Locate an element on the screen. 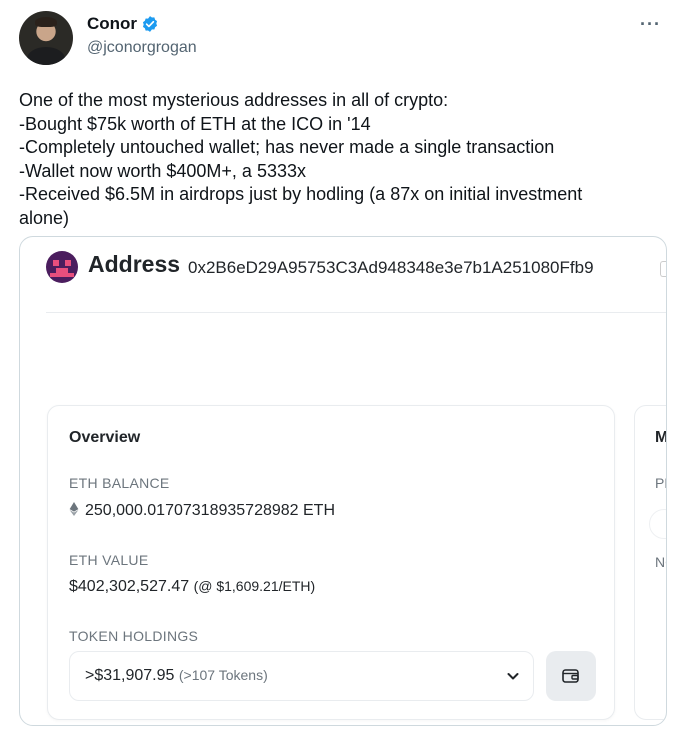 This screenshot has height=745, width=681. avatar-hair is located at coordinates (46, 22).